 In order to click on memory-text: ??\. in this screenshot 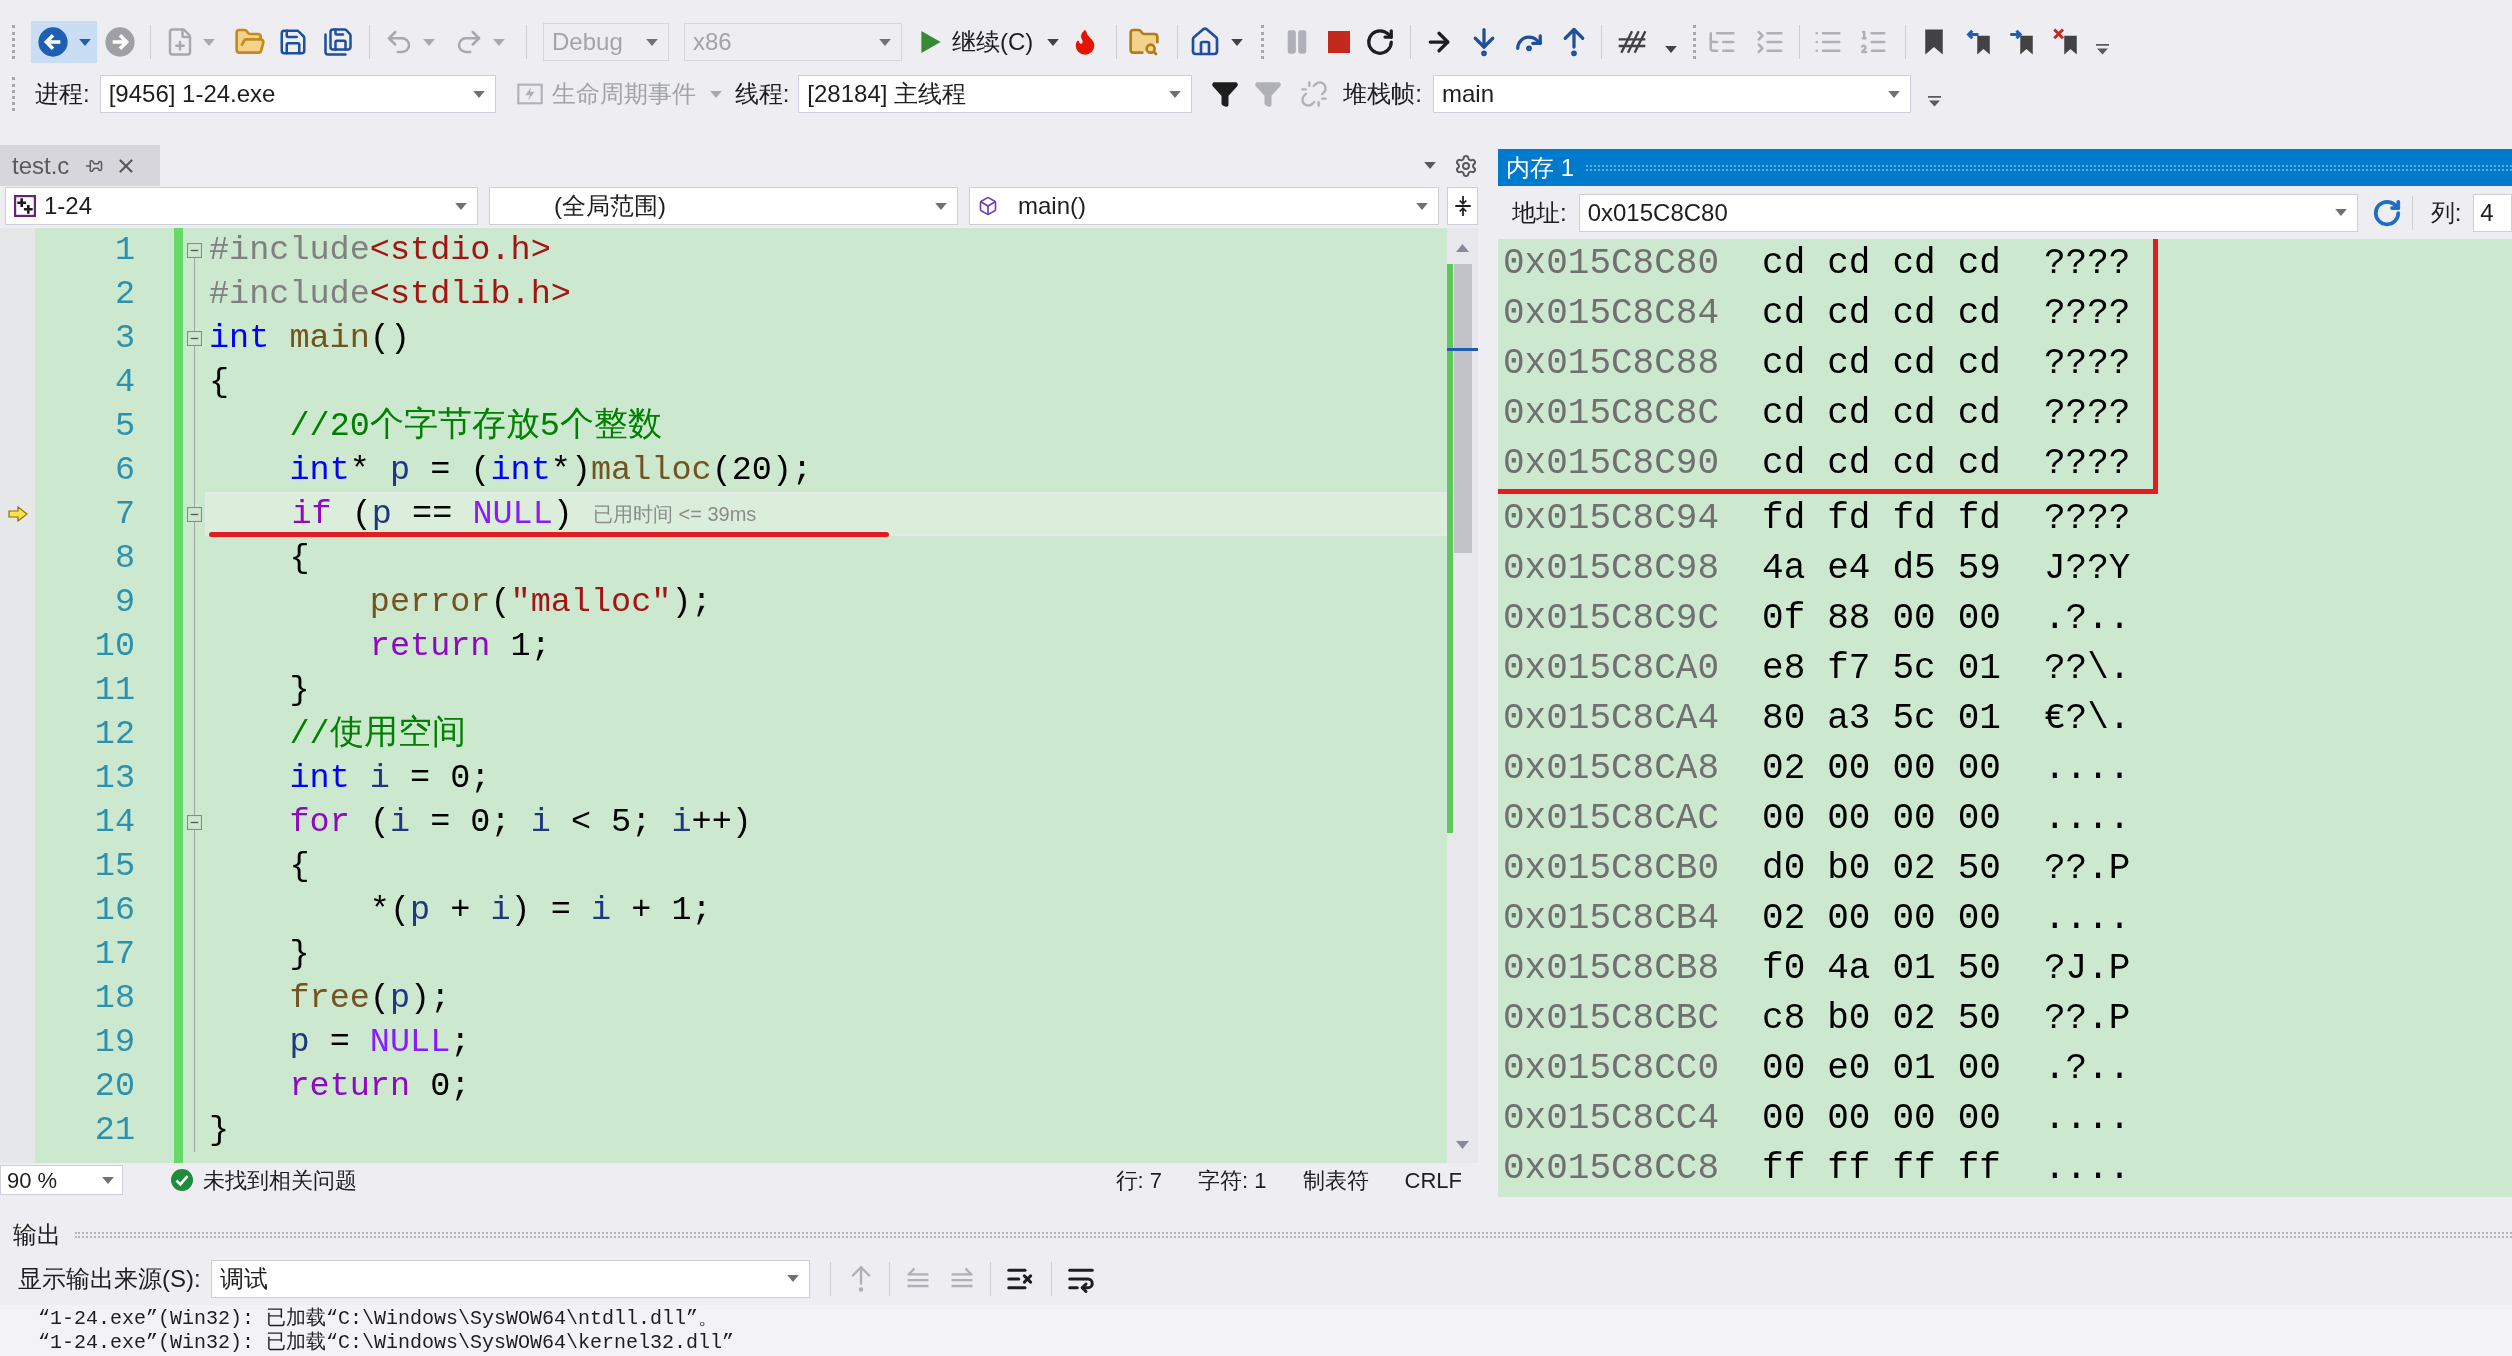, I will do `click(2087, 669)`.